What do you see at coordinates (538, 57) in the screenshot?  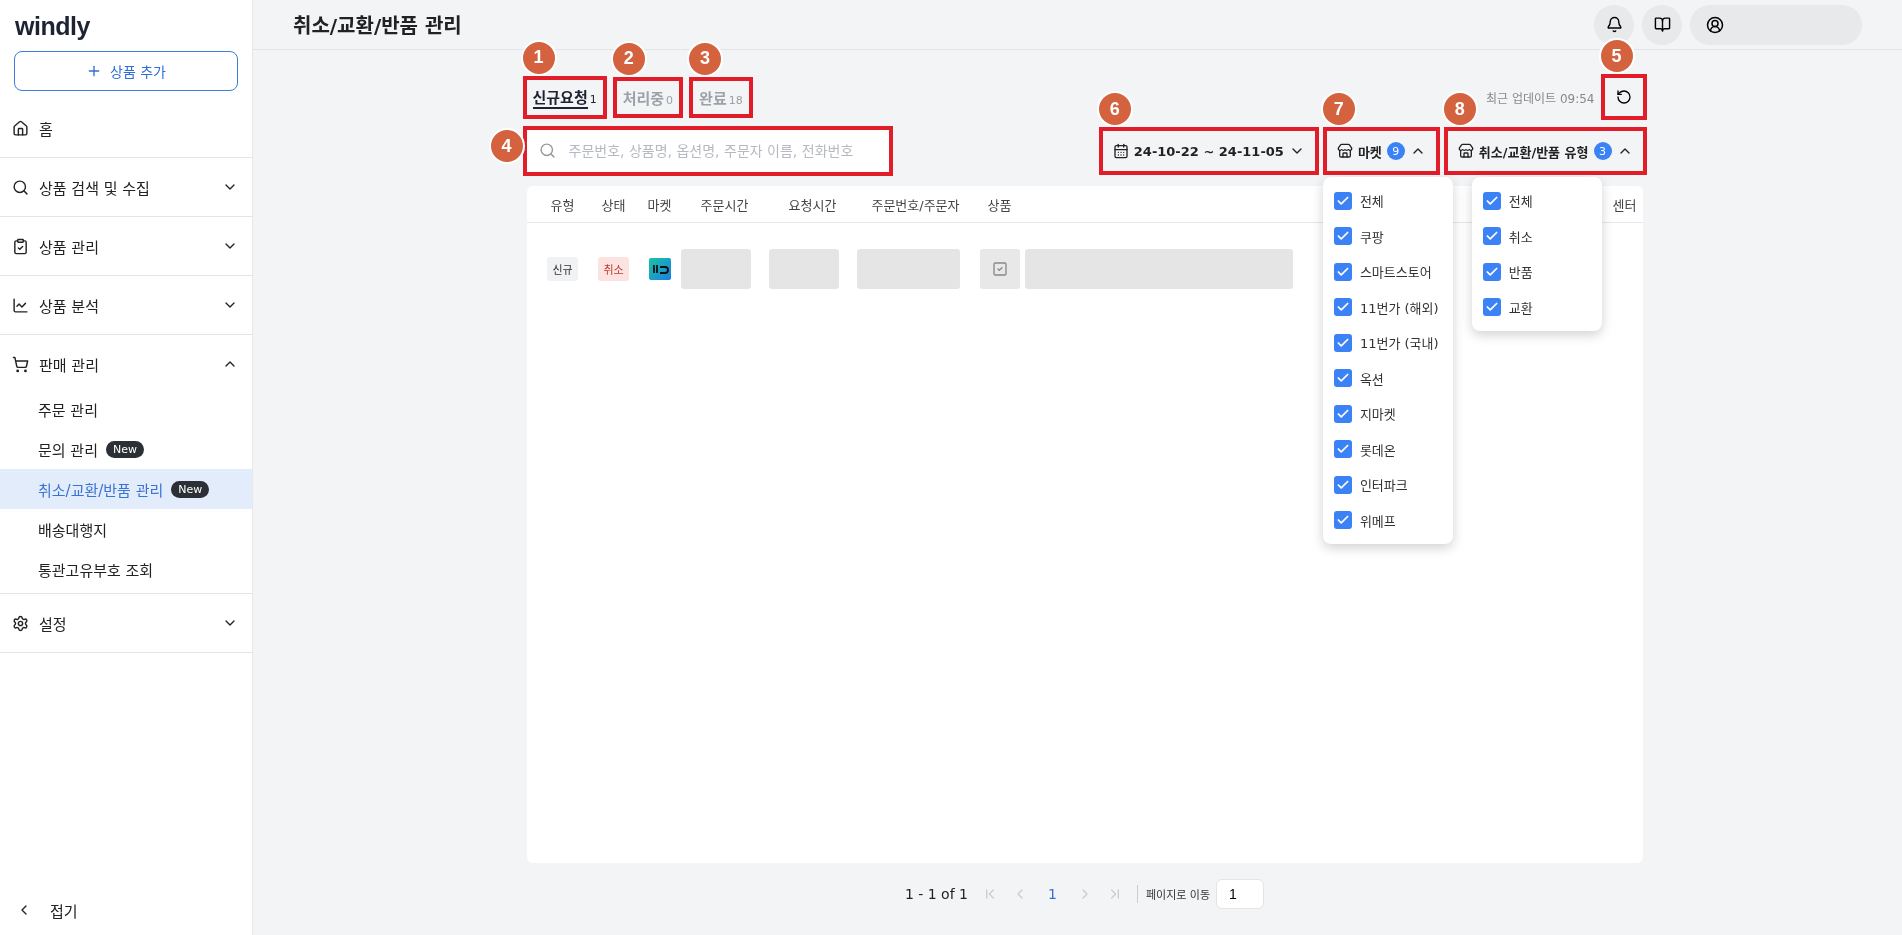 I see `callout-marker: 1` at bounding box center [538, 57].